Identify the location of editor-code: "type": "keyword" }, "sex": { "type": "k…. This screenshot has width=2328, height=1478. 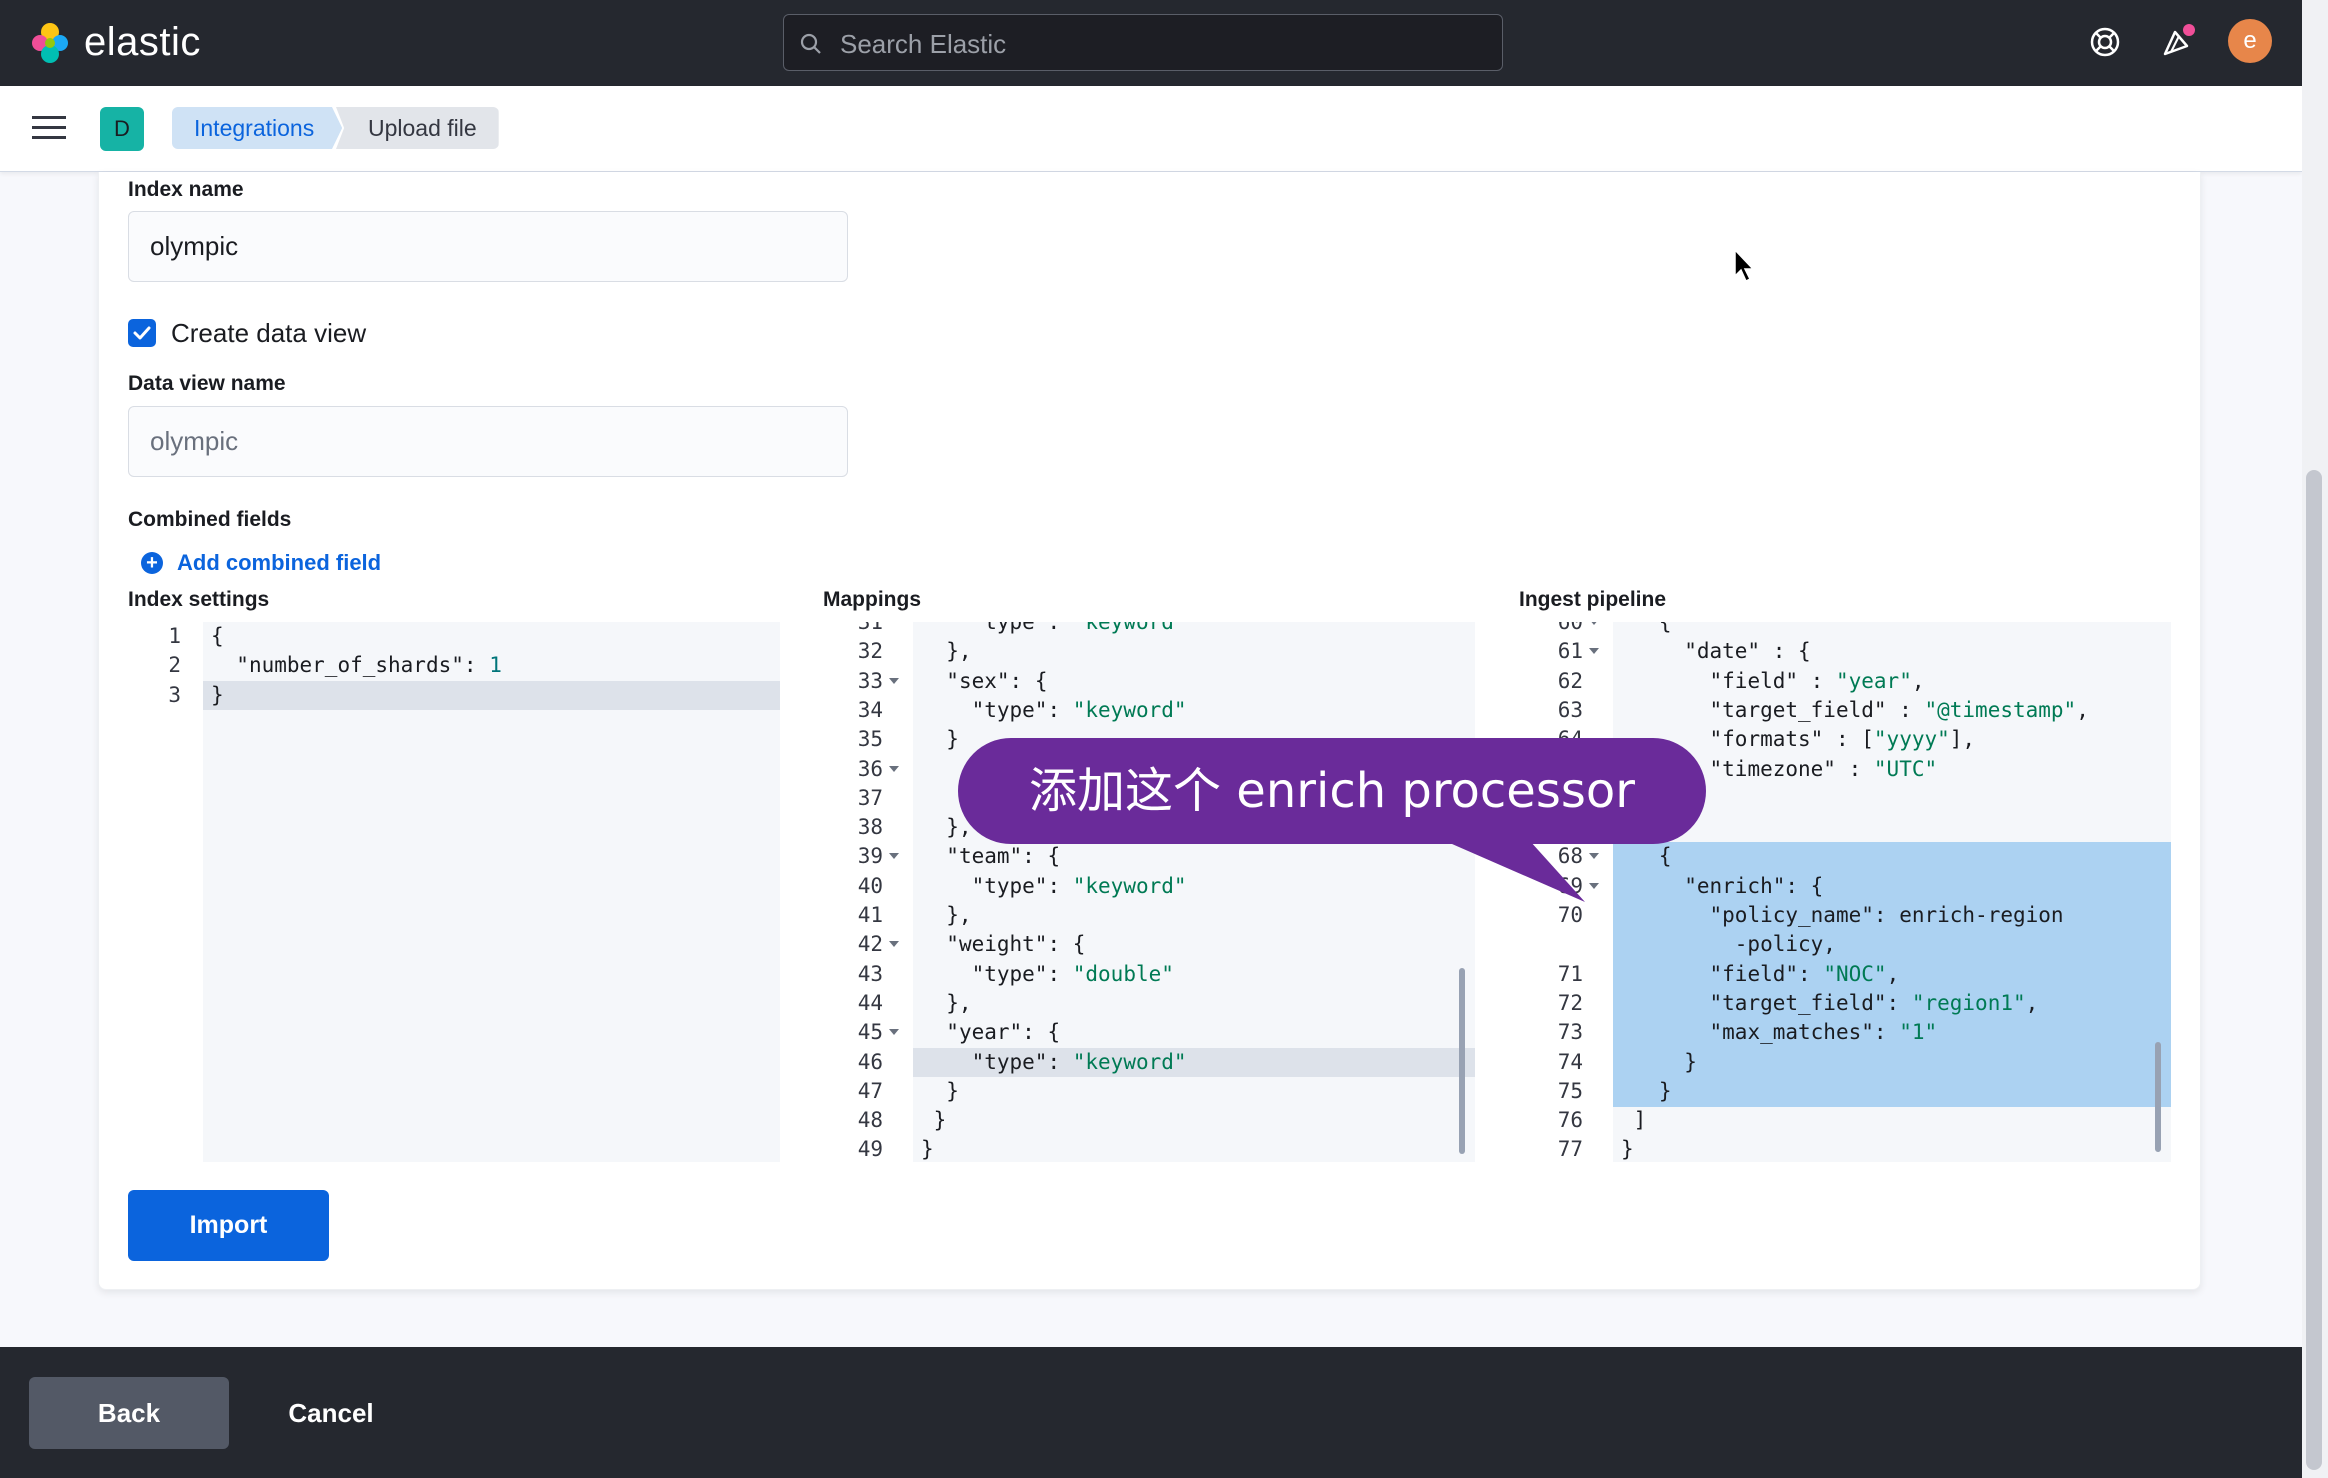
(1194, 892).